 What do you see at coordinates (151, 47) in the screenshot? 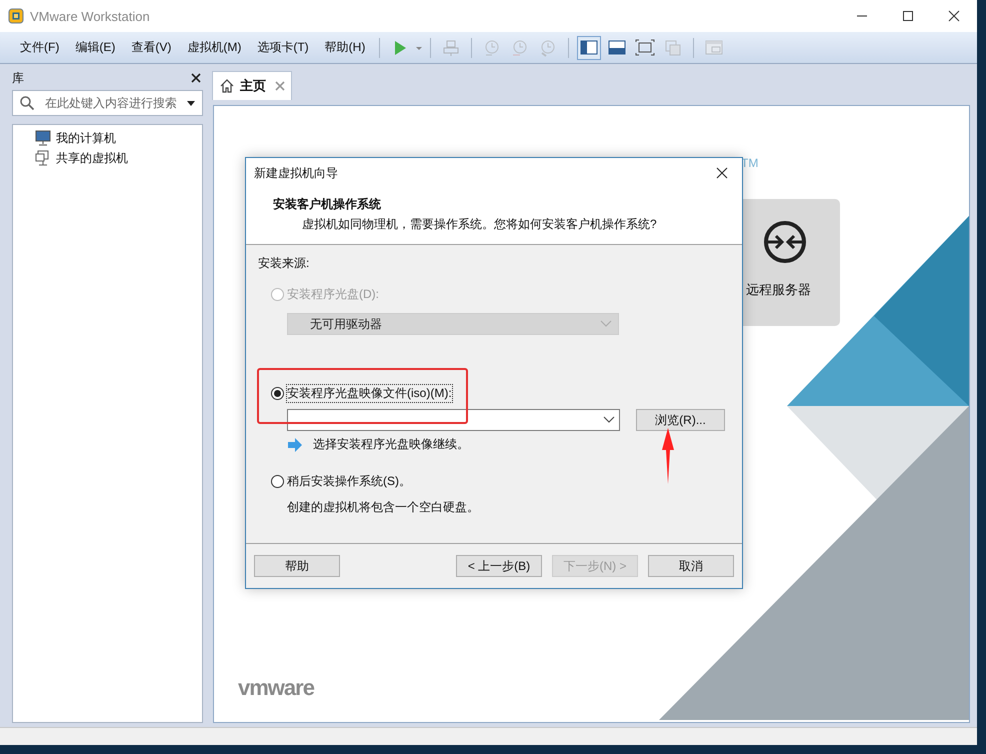
I see `menu-item: 查看(V)` at bounding box center [151, 47].